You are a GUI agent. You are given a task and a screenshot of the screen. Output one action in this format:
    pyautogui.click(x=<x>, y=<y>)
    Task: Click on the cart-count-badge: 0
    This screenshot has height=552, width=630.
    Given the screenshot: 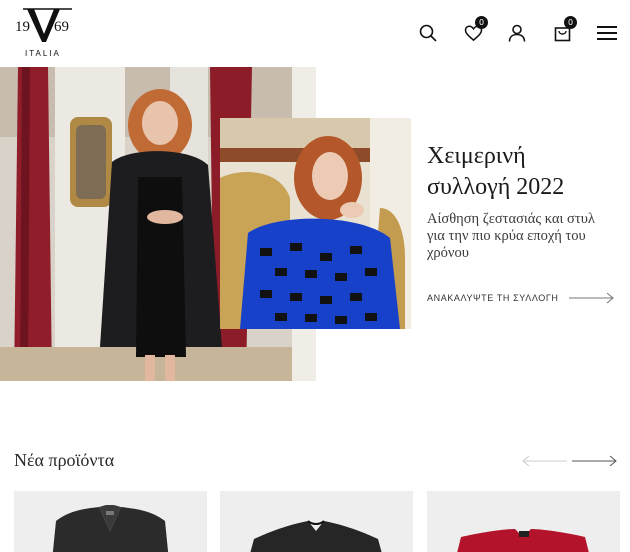 What is the action you would take?
    pyautogui.click(x=570, y=22)
    